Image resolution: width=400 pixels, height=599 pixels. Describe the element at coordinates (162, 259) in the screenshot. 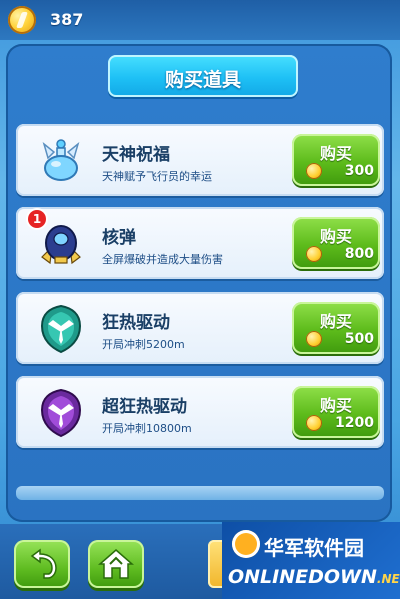

I see `item-description: 全屏爆破并造成大量伤害` at that location.